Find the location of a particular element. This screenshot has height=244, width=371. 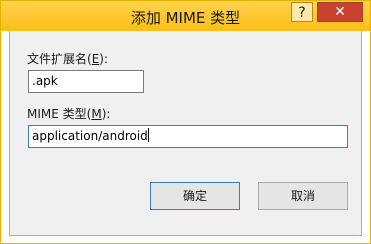

file-extension-input: .apk is located at coordinates (86, 81).